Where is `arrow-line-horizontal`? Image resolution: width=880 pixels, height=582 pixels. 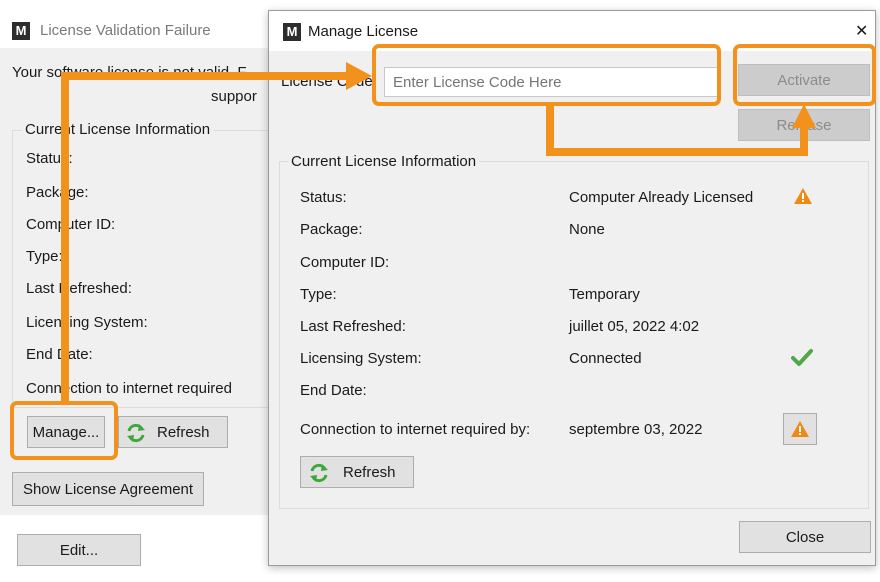
arrow-line-horizontal is located at coordinates (206, 76).